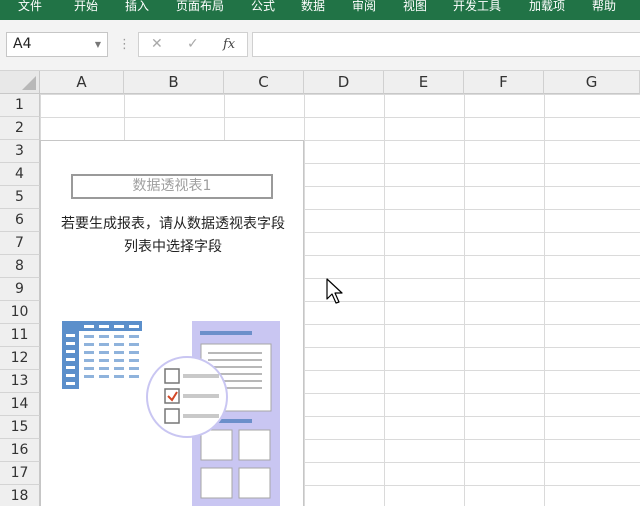 This screenshot has width=640, height=506. I want to click on row-header-14: 14, so click(20, 404).